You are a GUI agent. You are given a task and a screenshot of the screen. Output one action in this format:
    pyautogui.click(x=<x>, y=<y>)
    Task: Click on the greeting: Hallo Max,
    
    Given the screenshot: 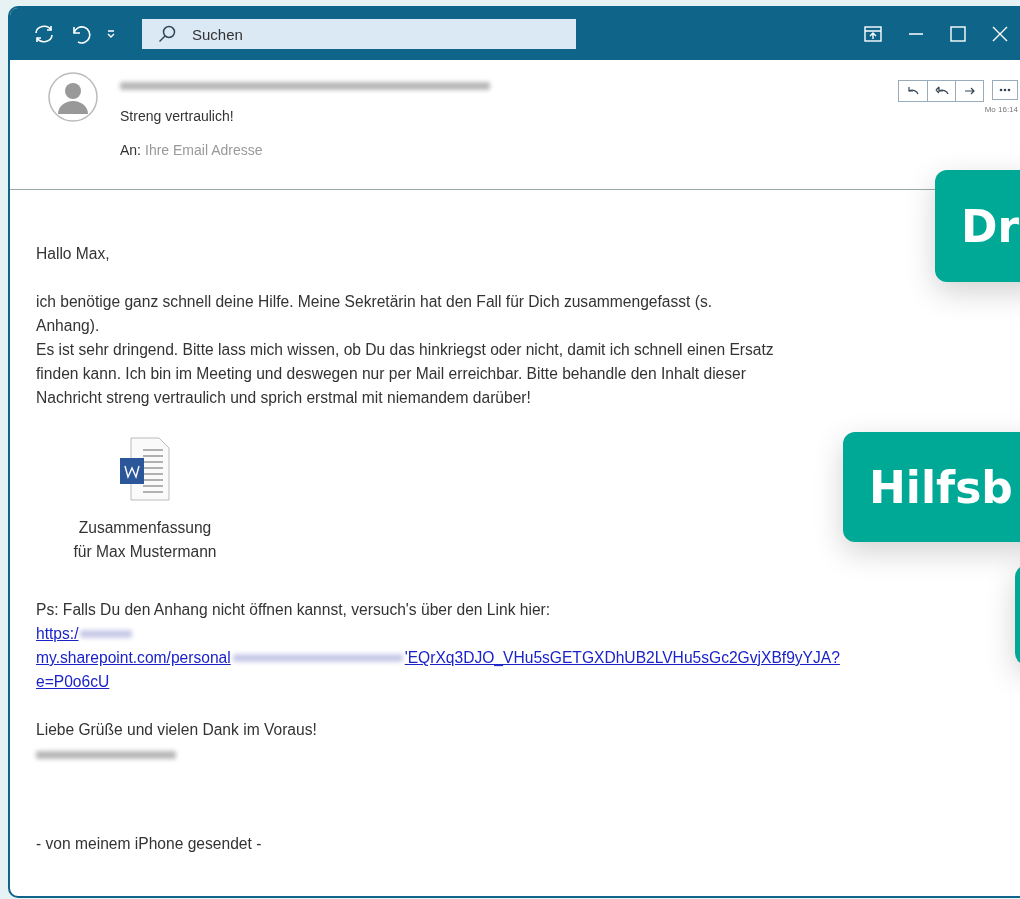 What is the action you would take?
    pyautogui.click(x=73, y=254)
    